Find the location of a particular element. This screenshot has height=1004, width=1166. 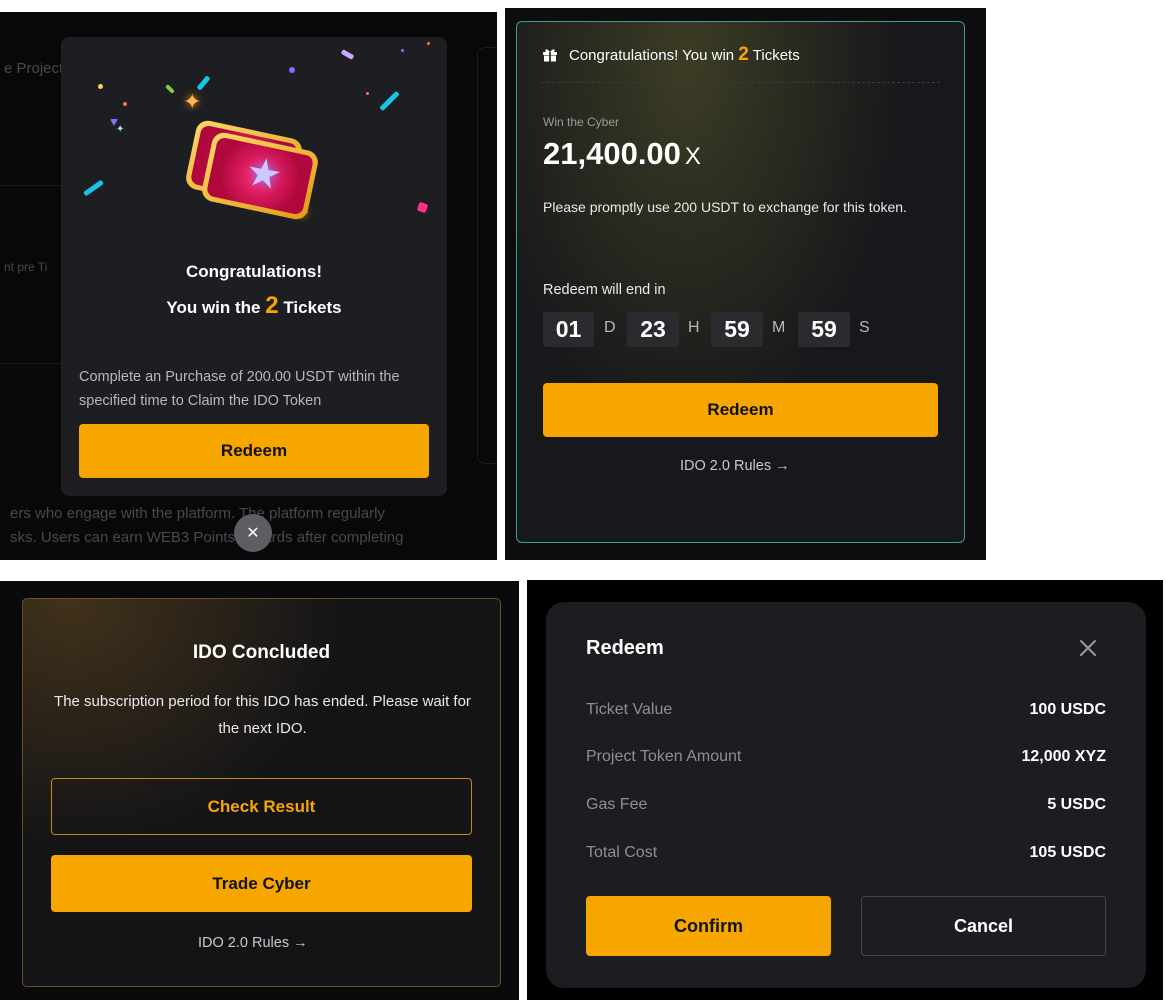

win-amount: 21,400.00 X is located at coordinates (622, 154).